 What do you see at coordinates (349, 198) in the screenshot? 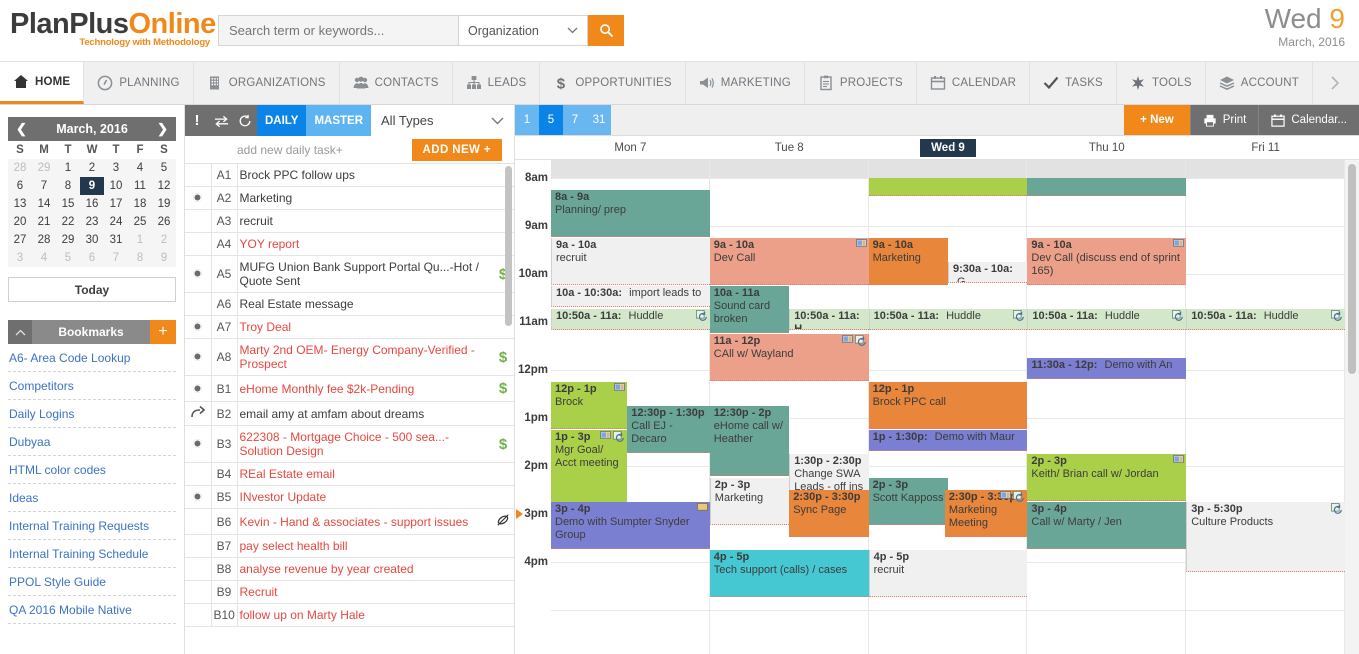
I see `task-row: A2 Marketing` at bounding box center [349, 198].